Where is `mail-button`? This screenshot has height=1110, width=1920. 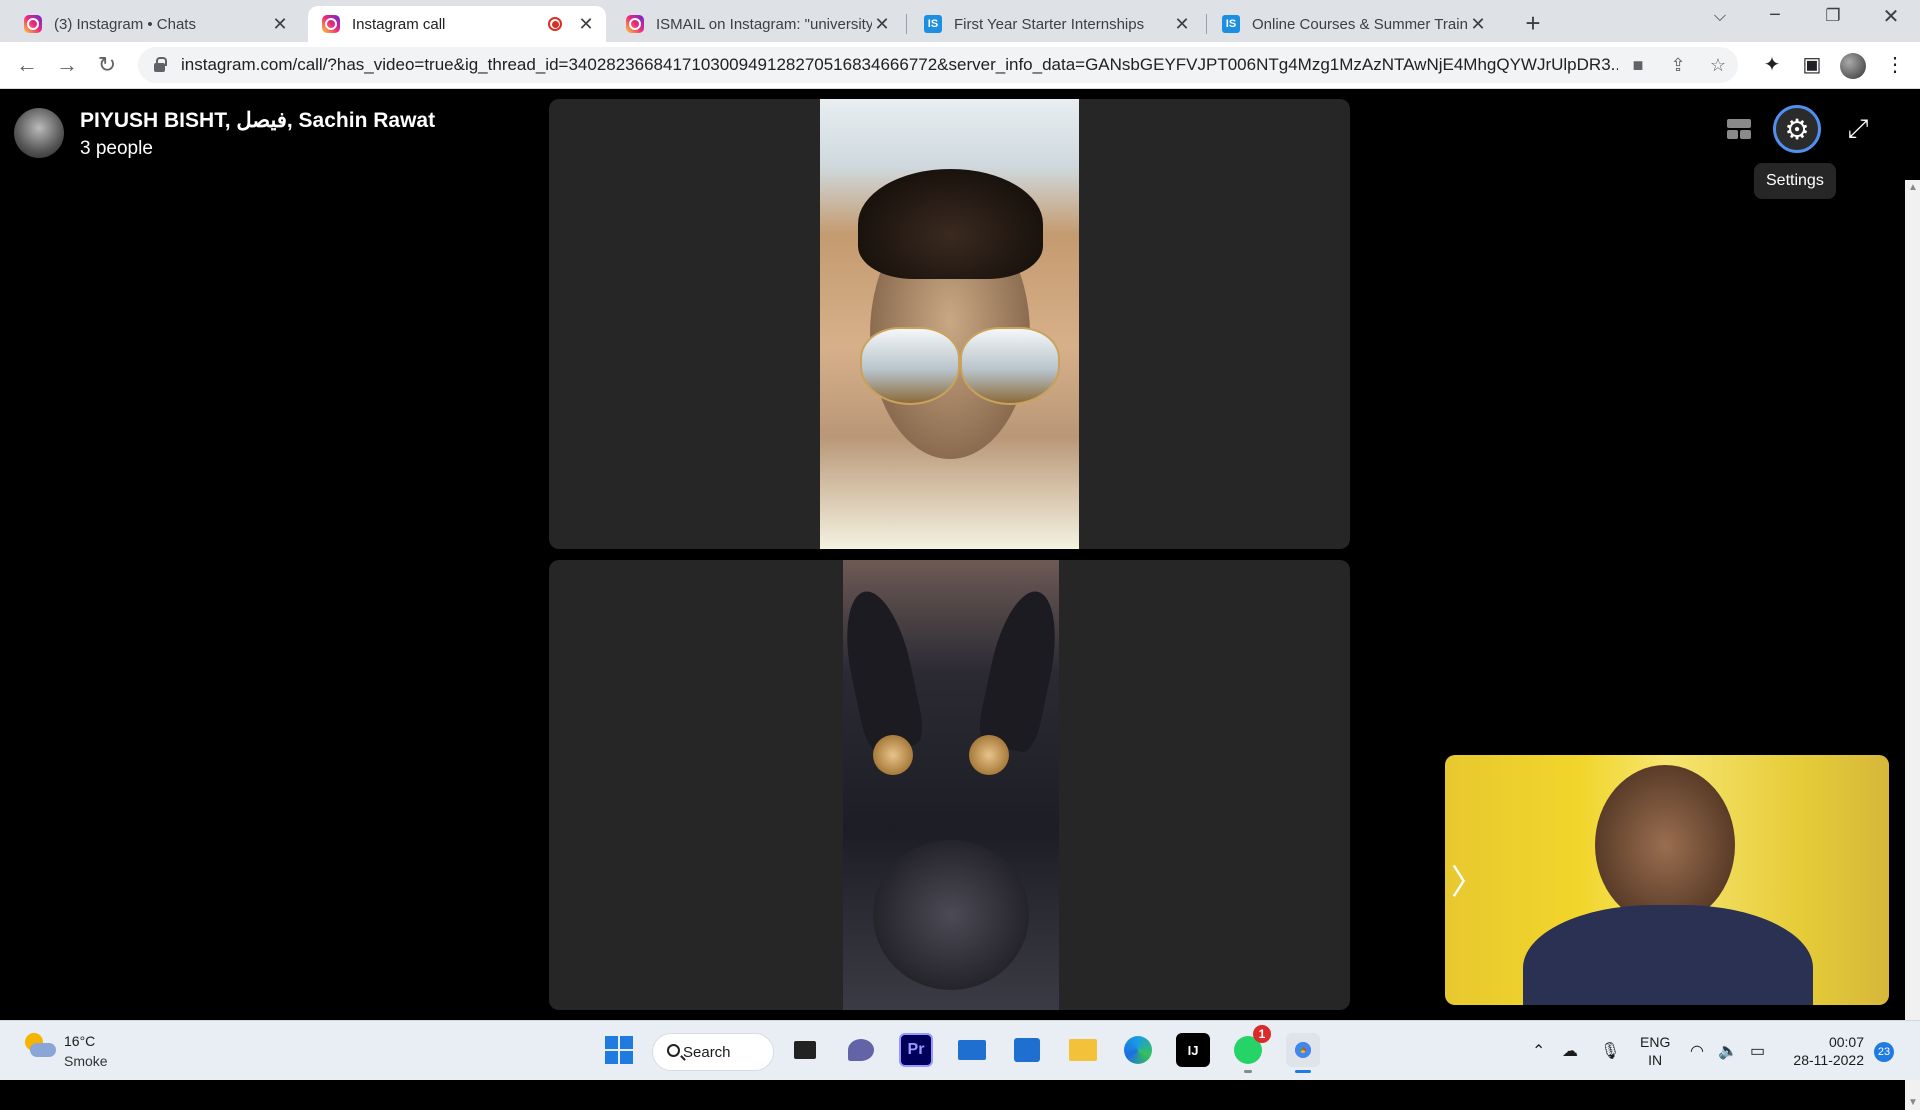
mail-button is located at coordinates (972, 1050).